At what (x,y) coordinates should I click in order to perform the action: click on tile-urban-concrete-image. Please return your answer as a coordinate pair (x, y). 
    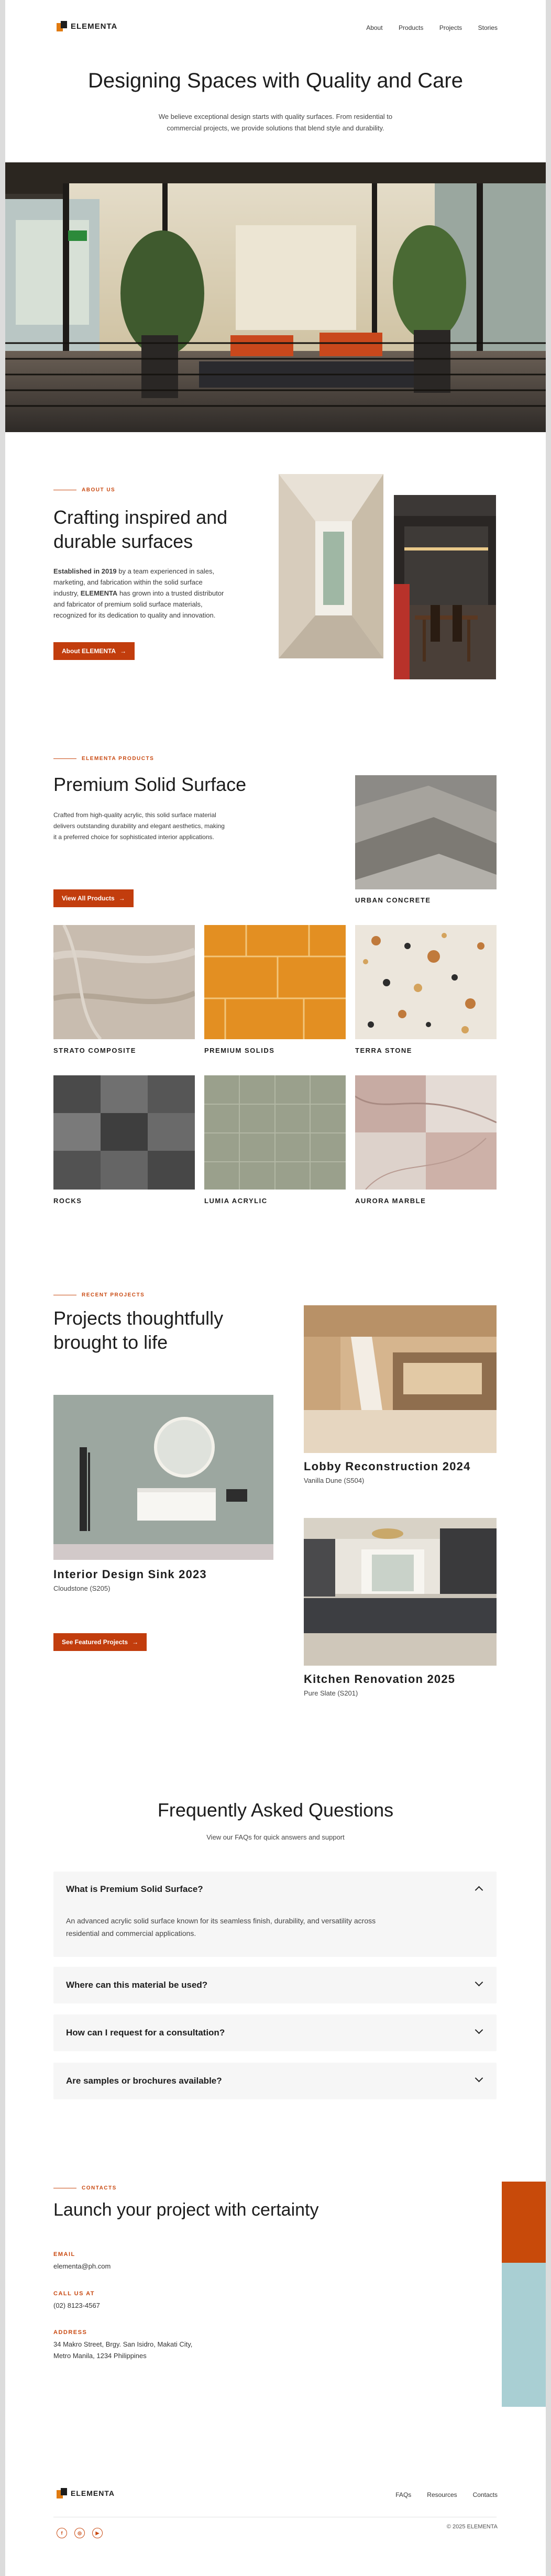
    Looking at the image, I should click on (426, 832).